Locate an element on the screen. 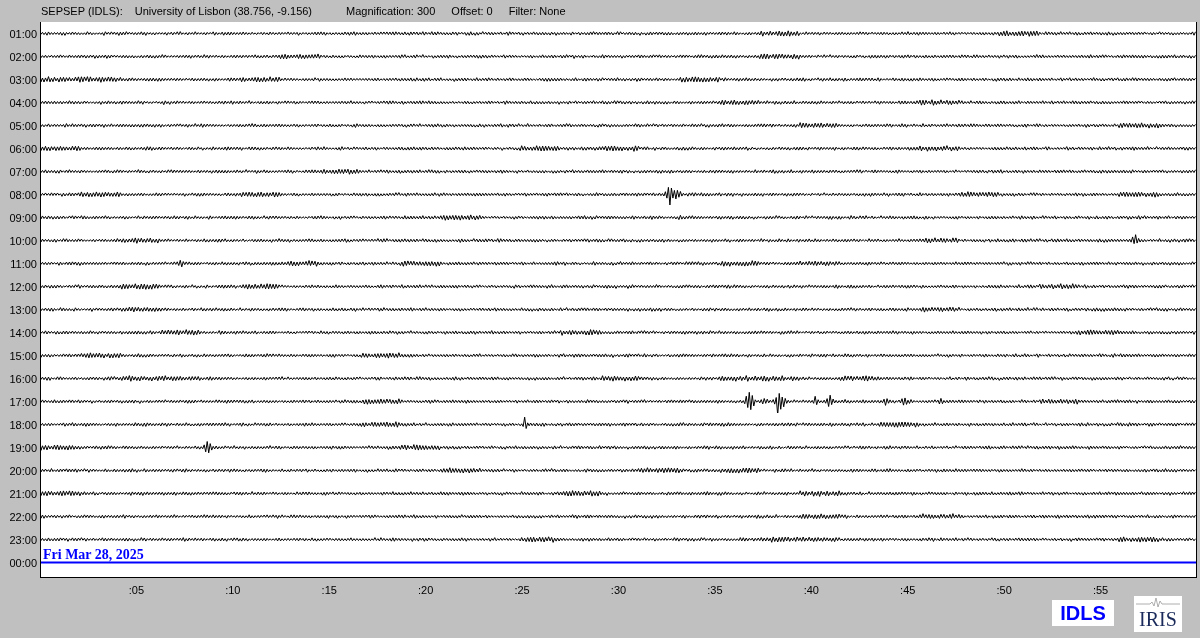 Image resolution: width=1200 pixels, height=638 pixels. hour-label: 21:00 is located at coordinates (23, 493).